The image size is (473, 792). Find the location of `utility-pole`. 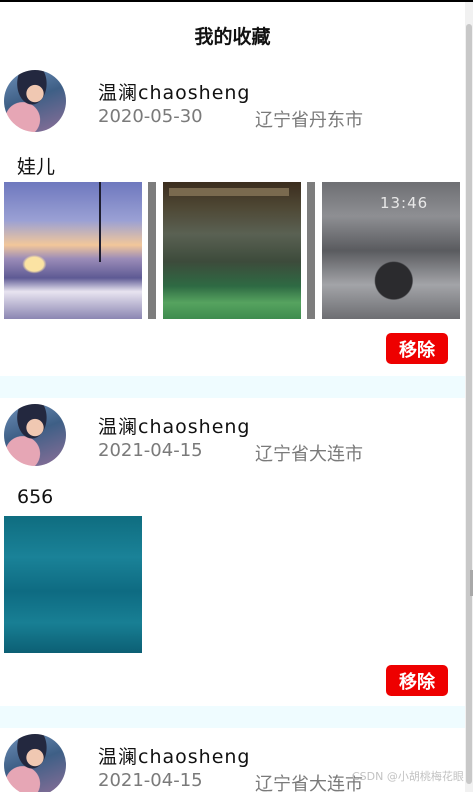

utility-pole is located at coordinates (100, 222).